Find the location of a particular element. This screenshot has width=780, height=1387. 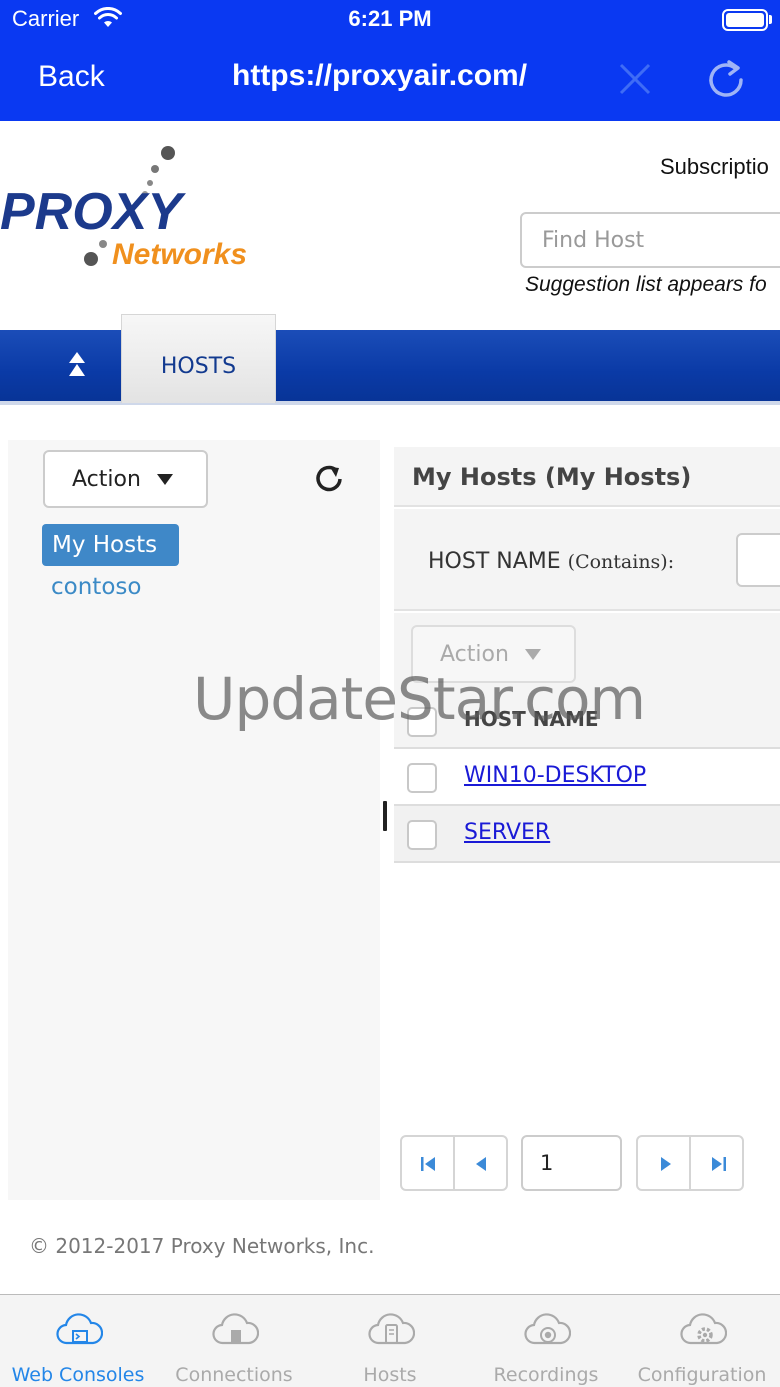

clock: 6:21 PM is located at coordinates (390, 18).